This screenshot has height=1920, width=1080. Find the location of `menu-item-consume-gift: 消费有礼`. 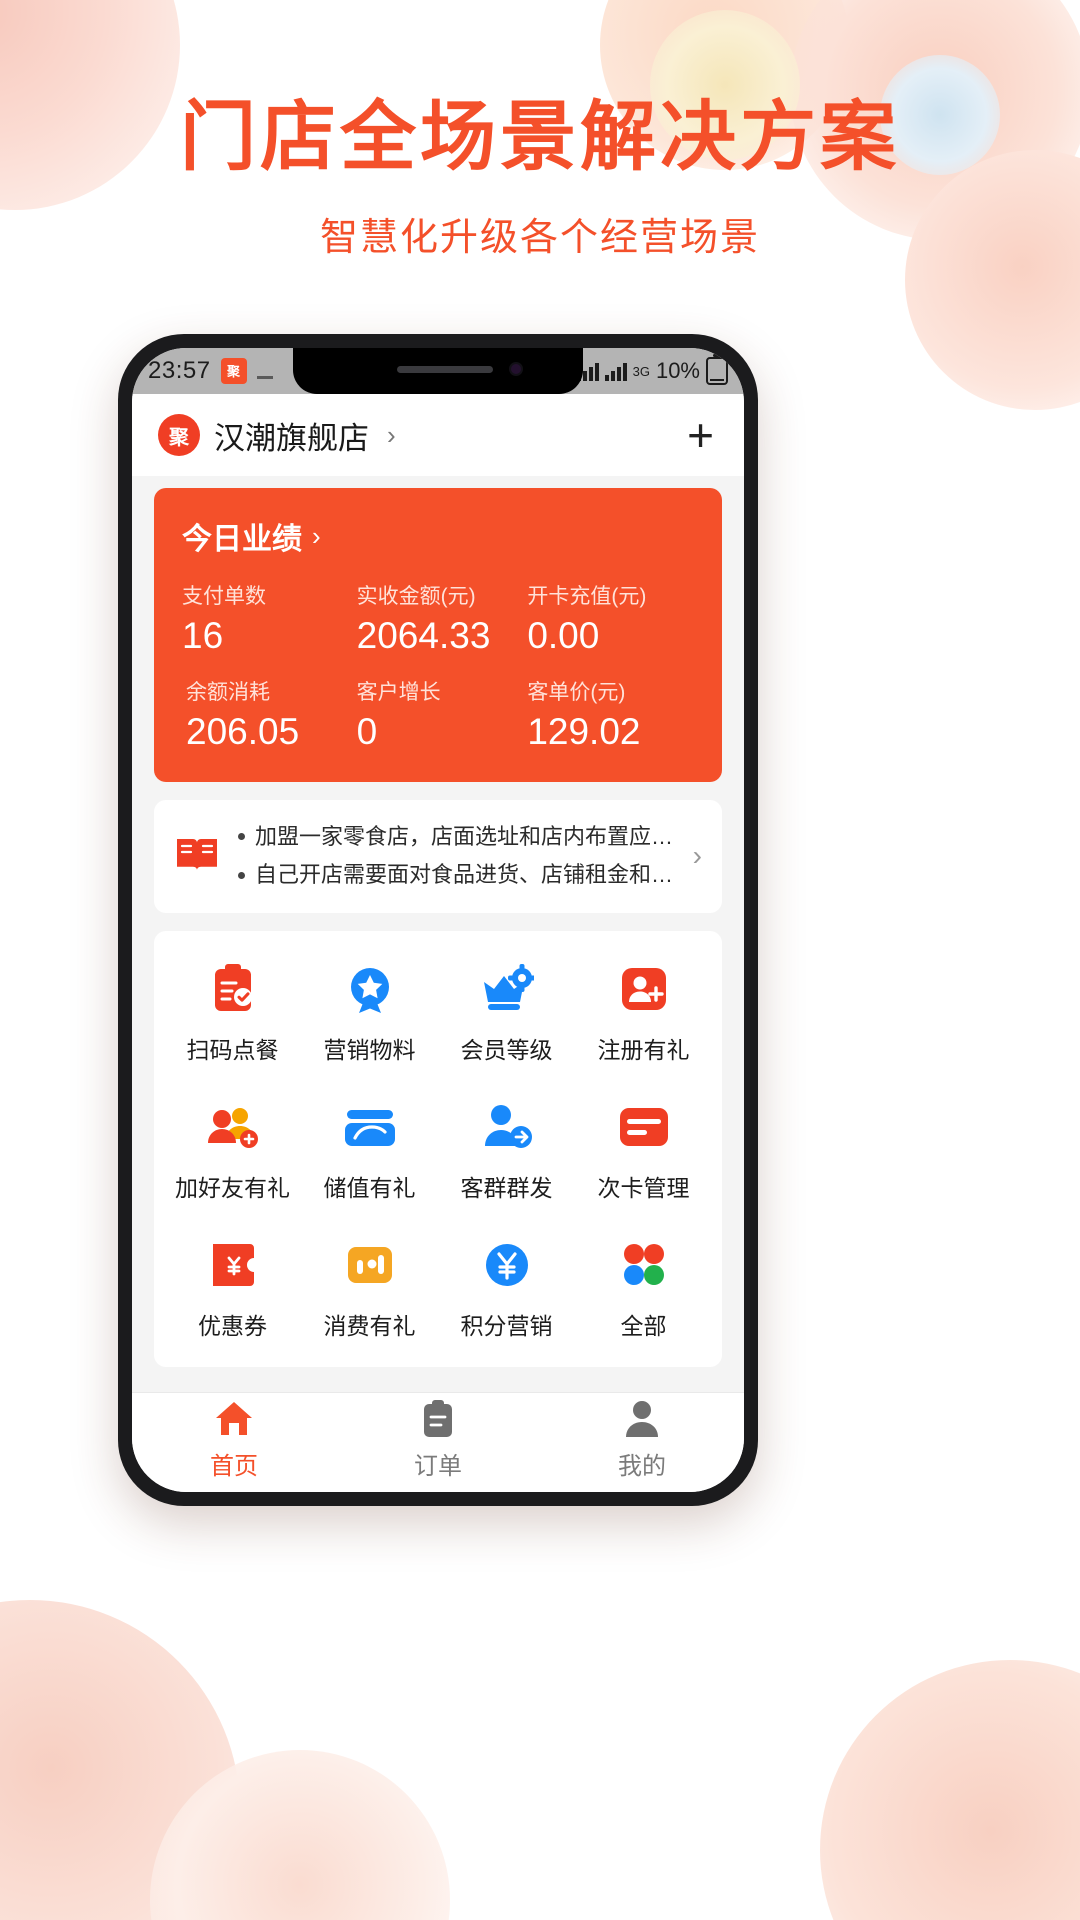

menu-item-consume-gift: 消费有礼 is located at coordinates (369, 1289).